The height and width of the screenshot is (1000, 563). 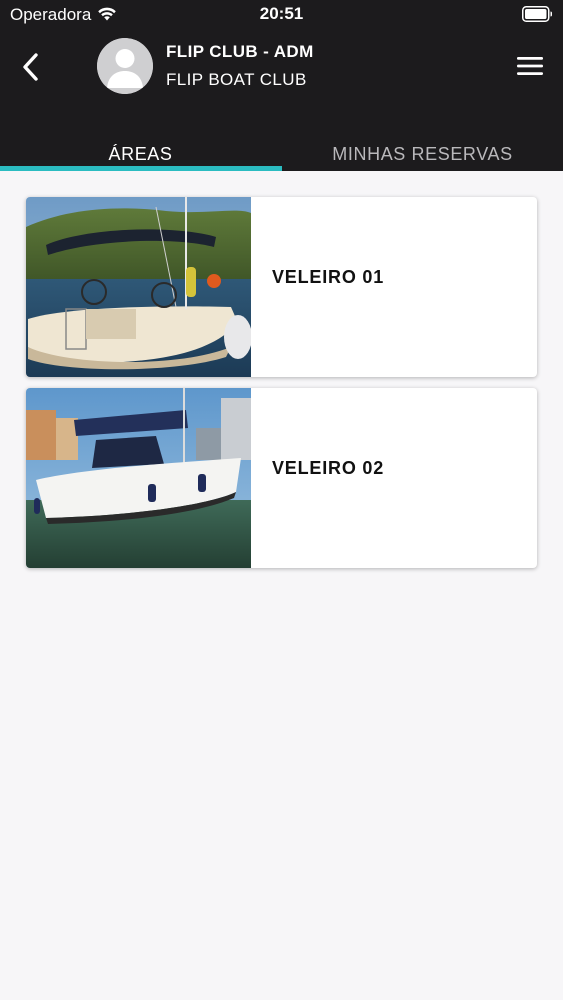 I want to click on status-bar: Operadora 20:51, so click(x=281, y=15).